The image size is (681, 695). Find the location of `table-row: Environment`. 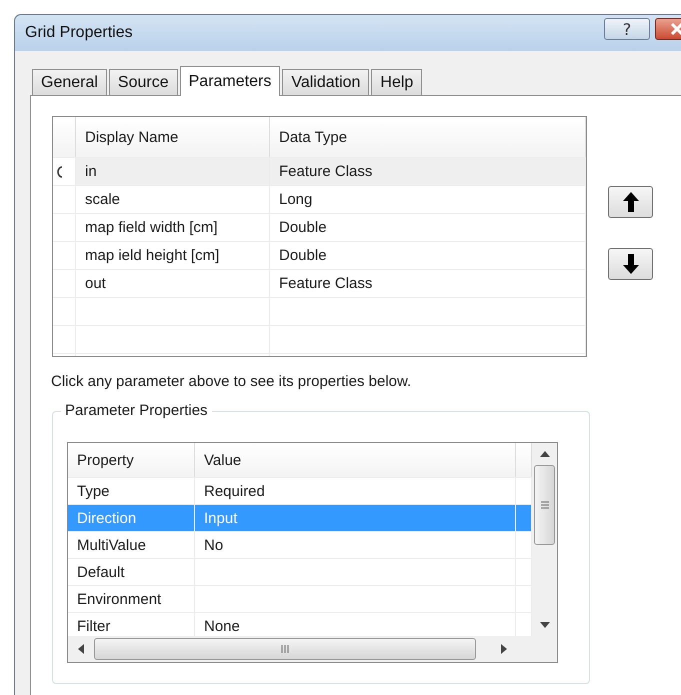

table-row: Environment is located at coordinates (300, 599).